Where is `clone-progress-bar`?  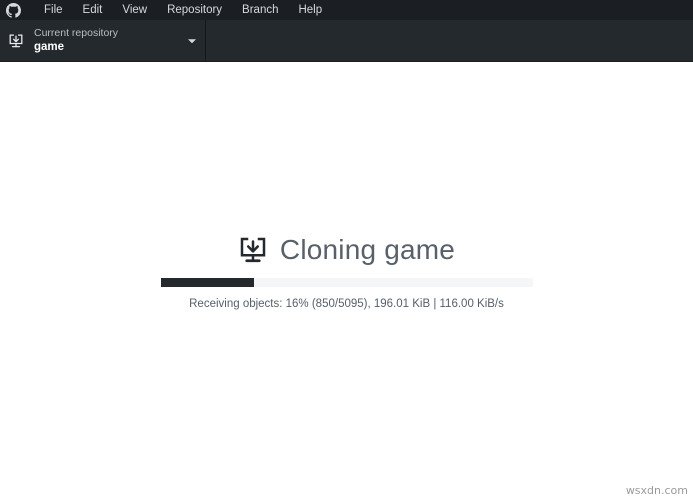 clone-progress-bar is located at coordinates (346, 282).